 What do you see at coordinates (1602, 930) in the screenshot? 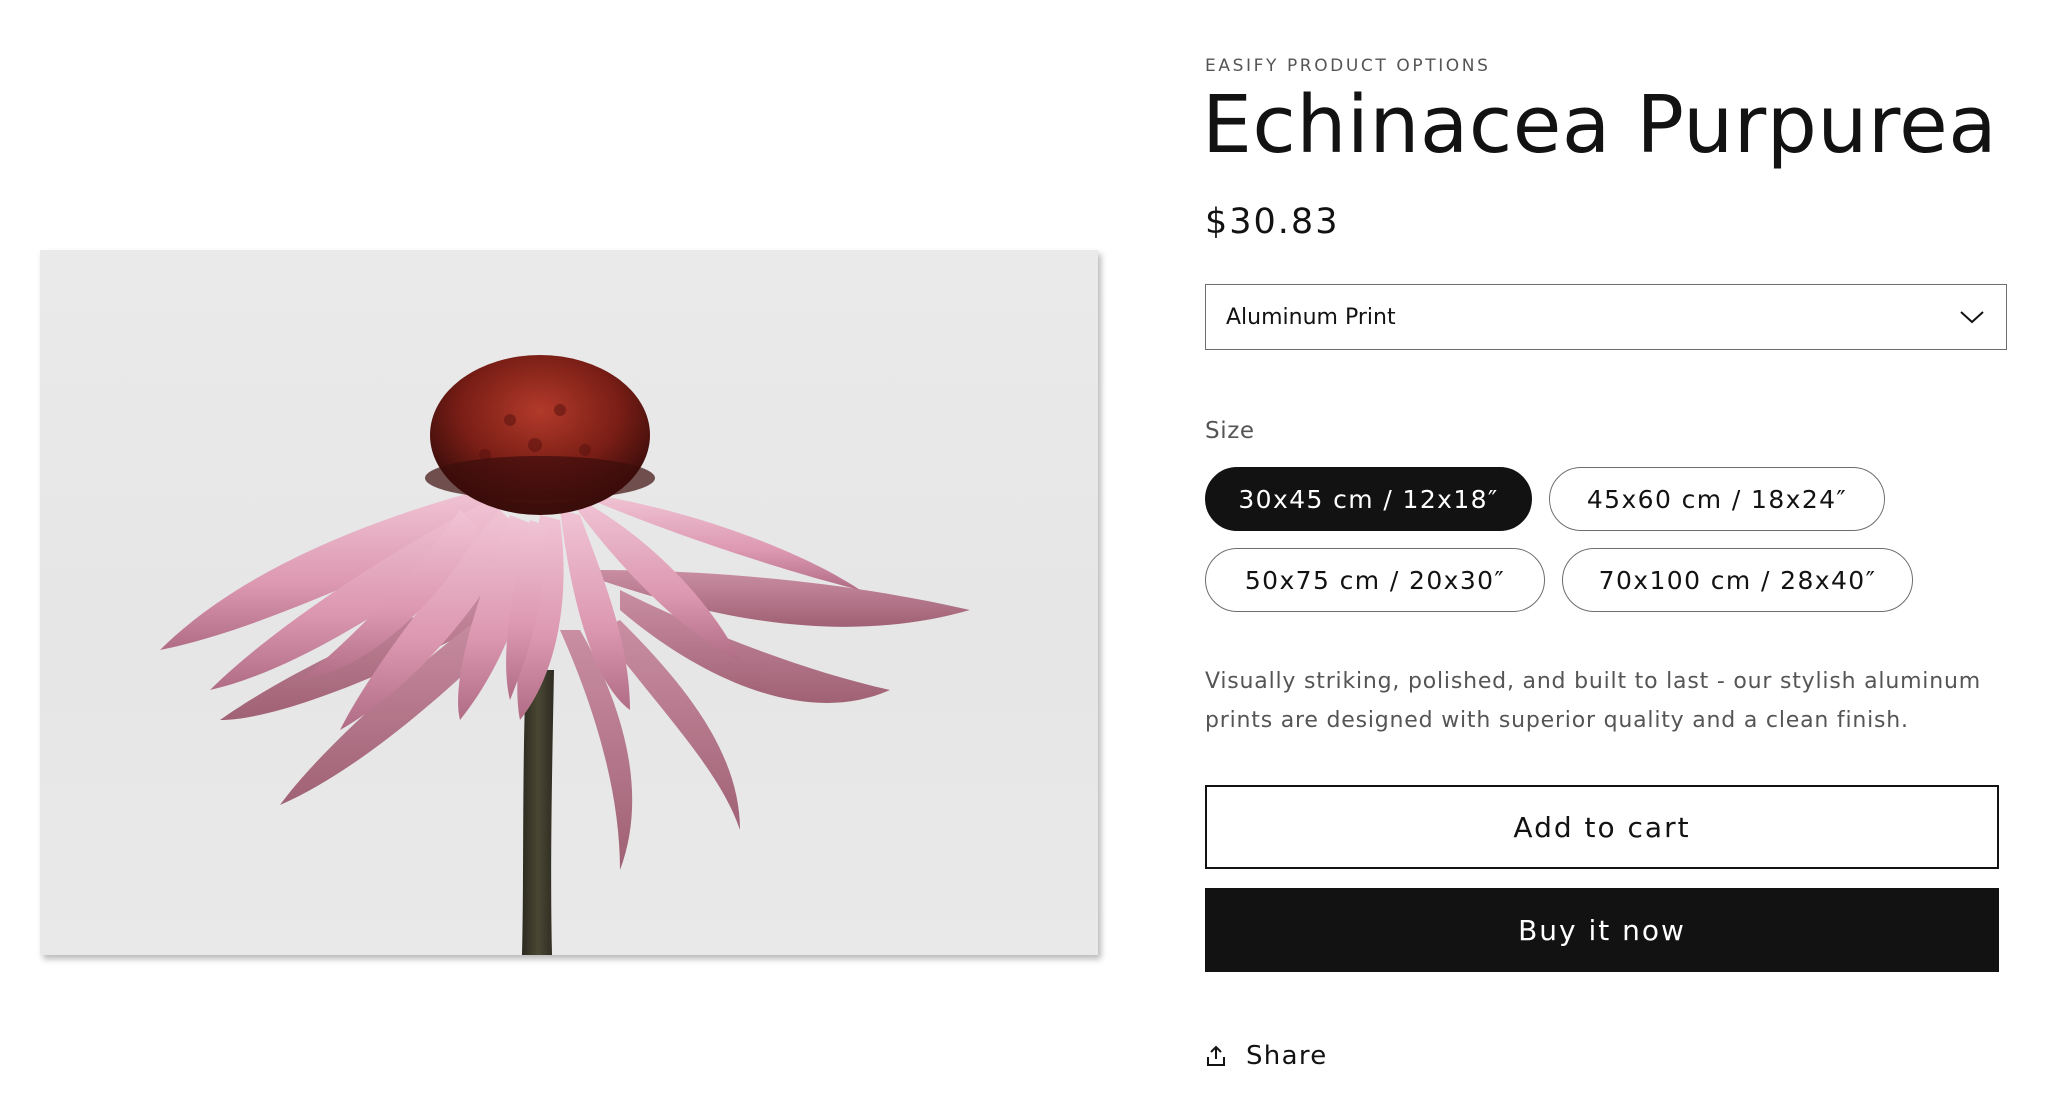
I see `buy-now-button: Buy it now` at bounding box center [1602, 930].